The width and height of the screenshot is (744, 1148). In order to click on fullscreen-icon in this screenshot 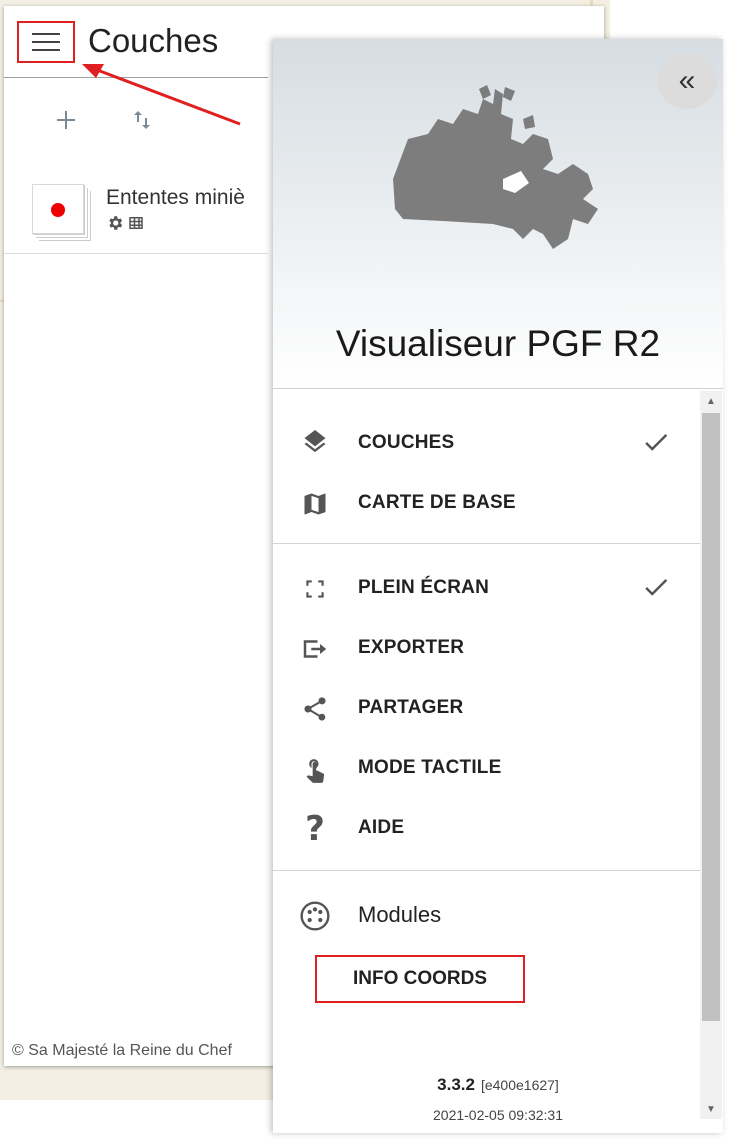, I will do `click(315, 589)`.